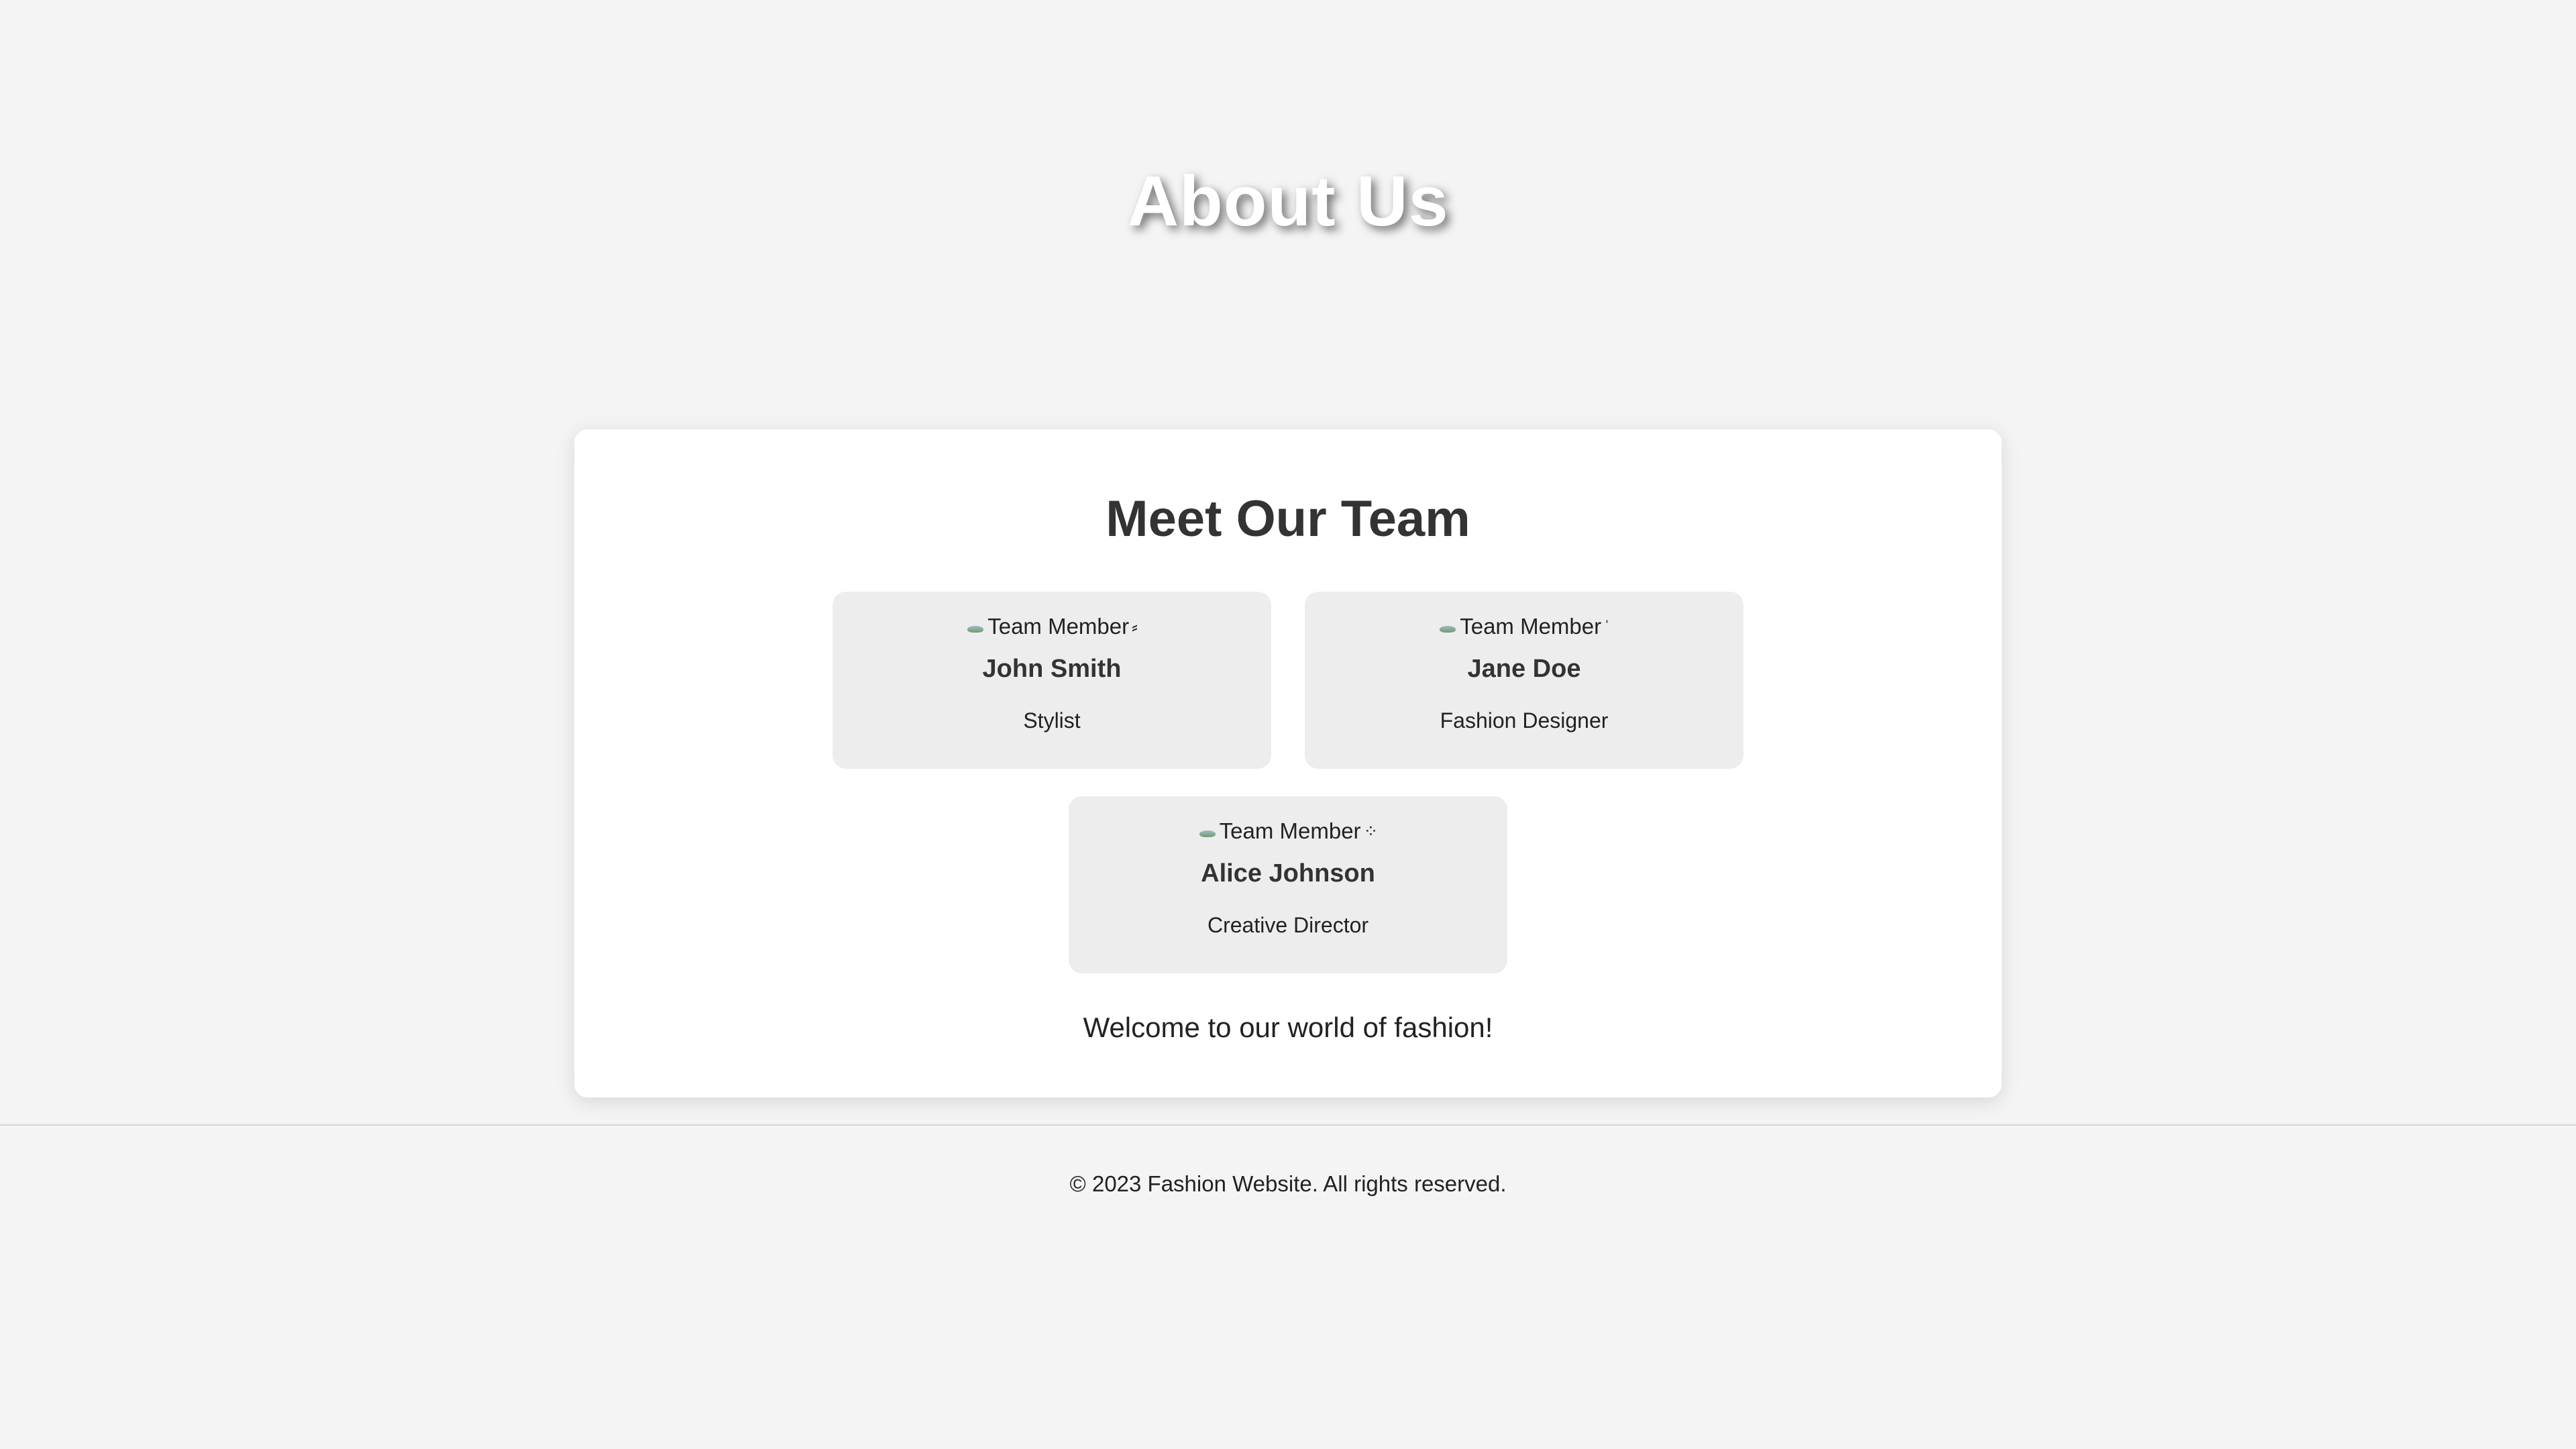 This screenshot has height=1449, width=2576. Describe the element at coordinates (1135, 626) in the screenshot. I see `photo-alt-suffix: ⸗` at that location.